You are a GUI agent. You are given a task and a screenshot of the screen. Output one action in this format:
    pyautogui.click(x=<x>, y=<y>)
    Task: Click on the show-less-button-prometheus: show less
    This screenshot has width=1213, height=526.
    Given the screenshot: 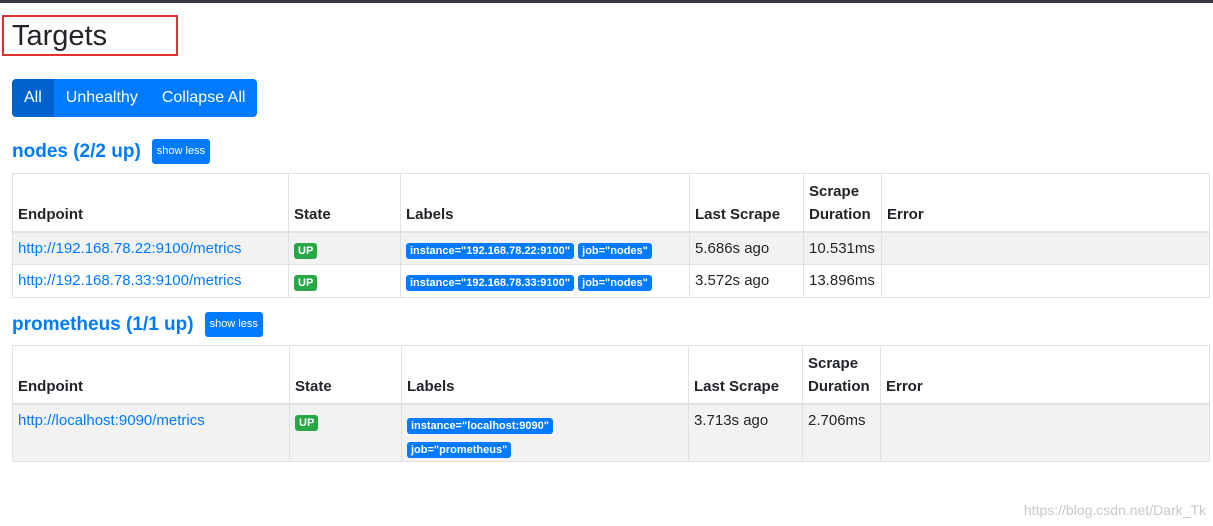 What is the action you would take?
    pyautogui.click(x=233, y=324)
    